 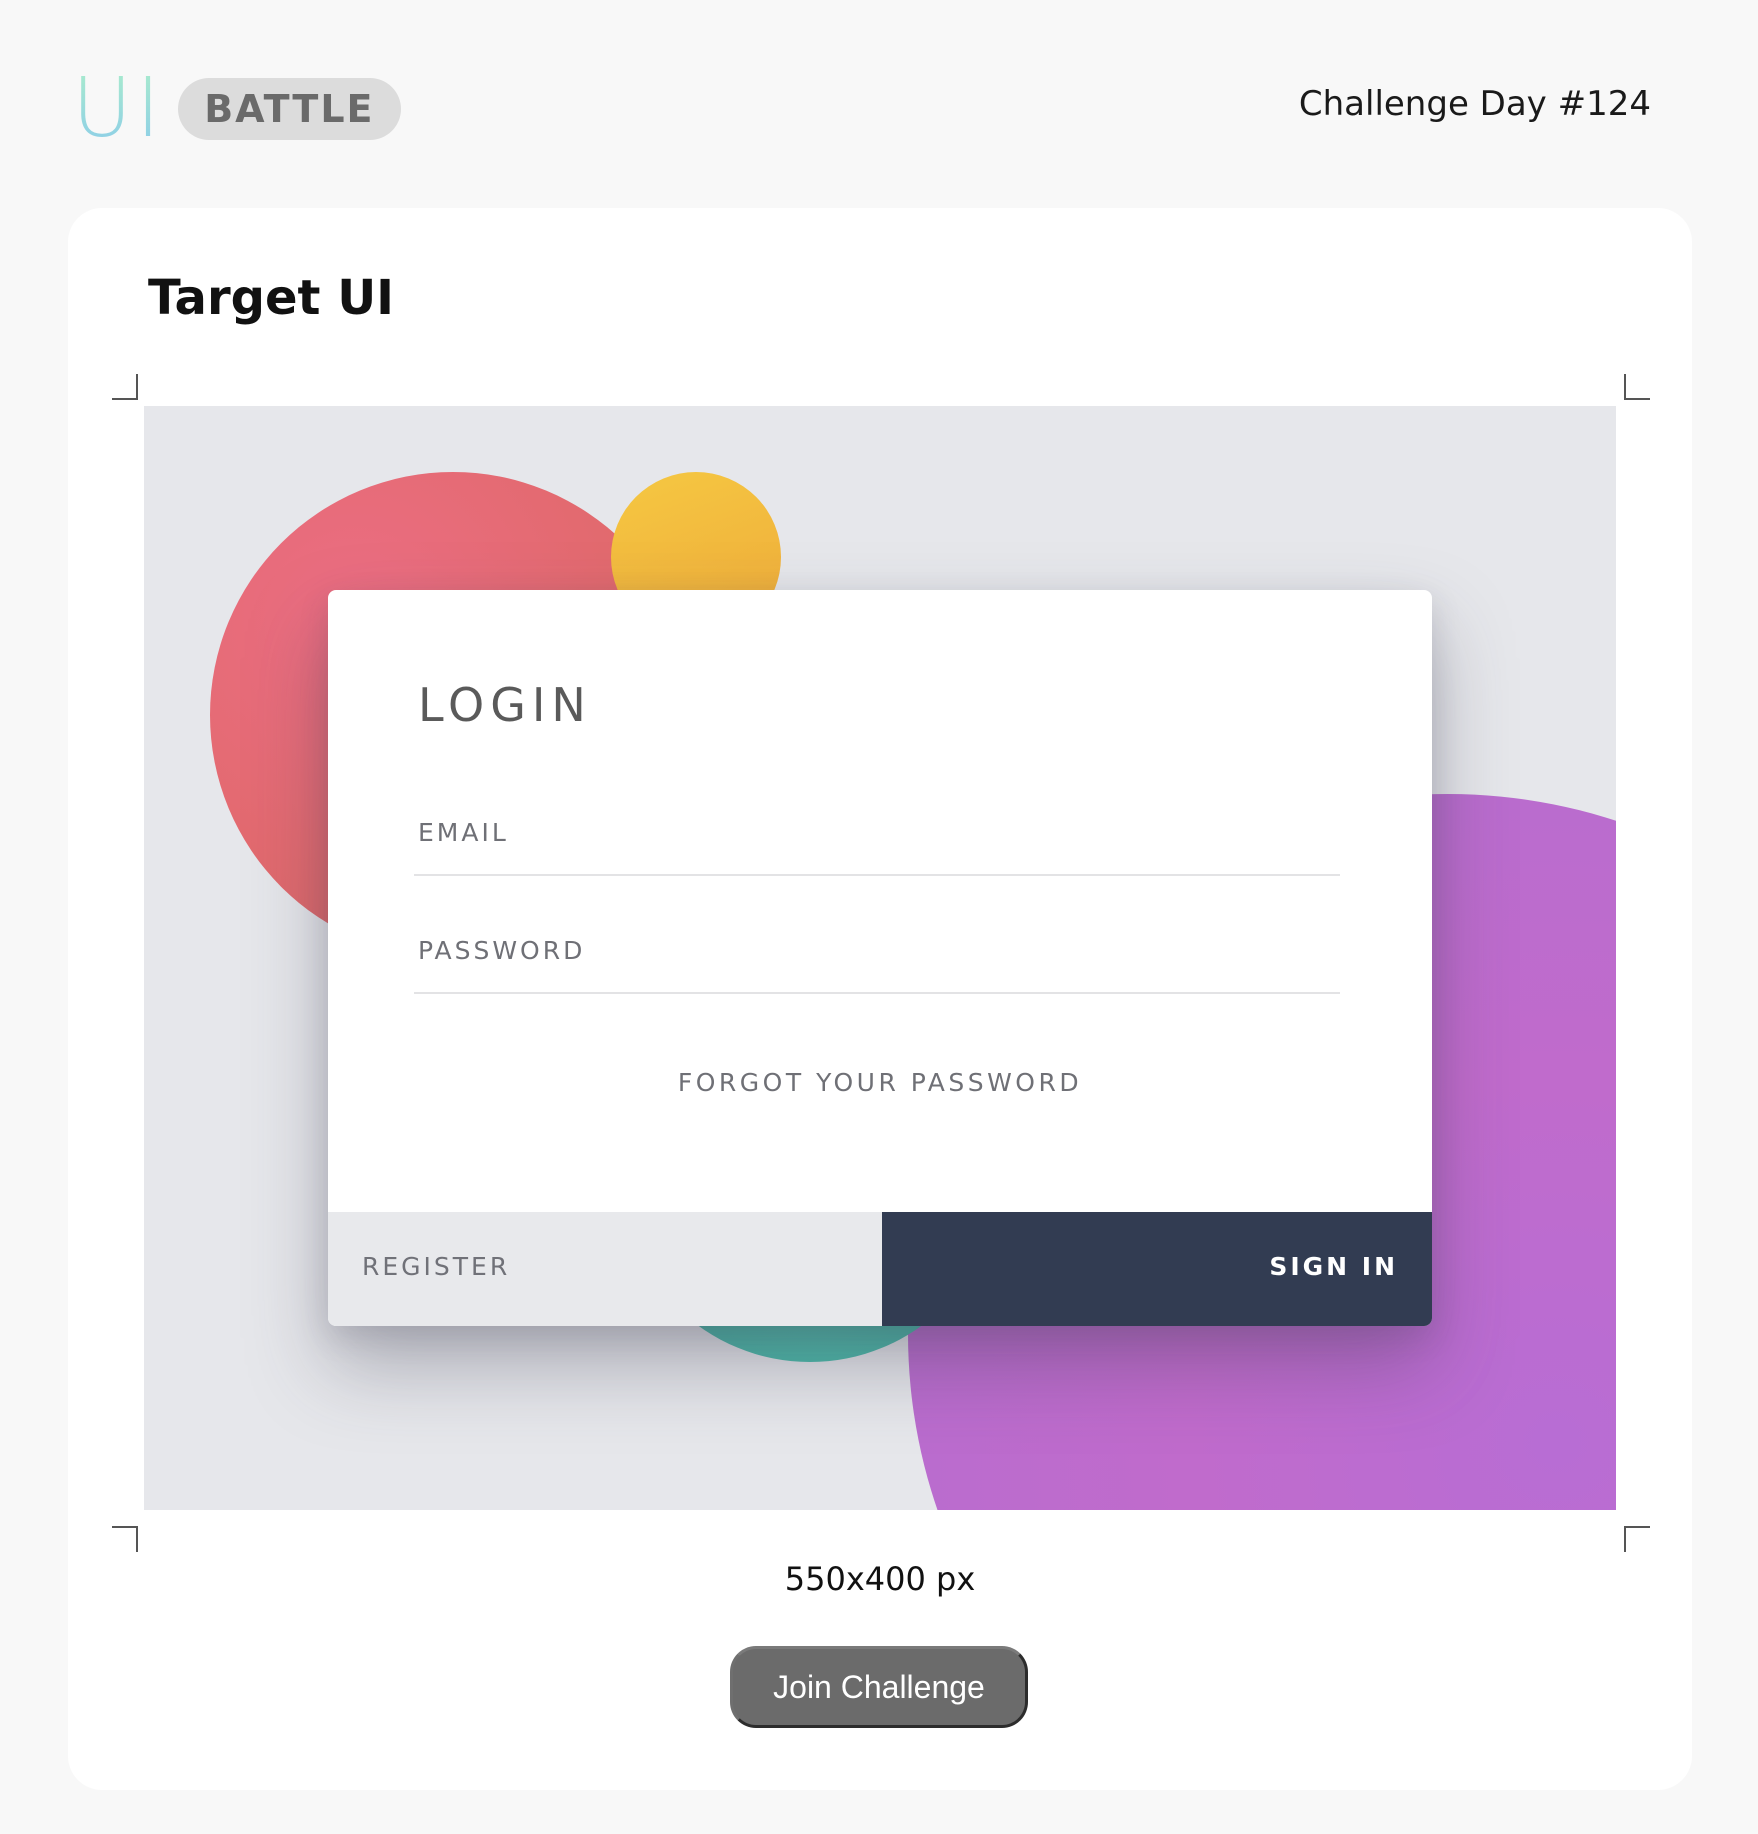 What do you see at coordinates (289, 109) in the screenshot?
I see `logo-battle-pill: BATTLE` at bounding box center [289, 109].